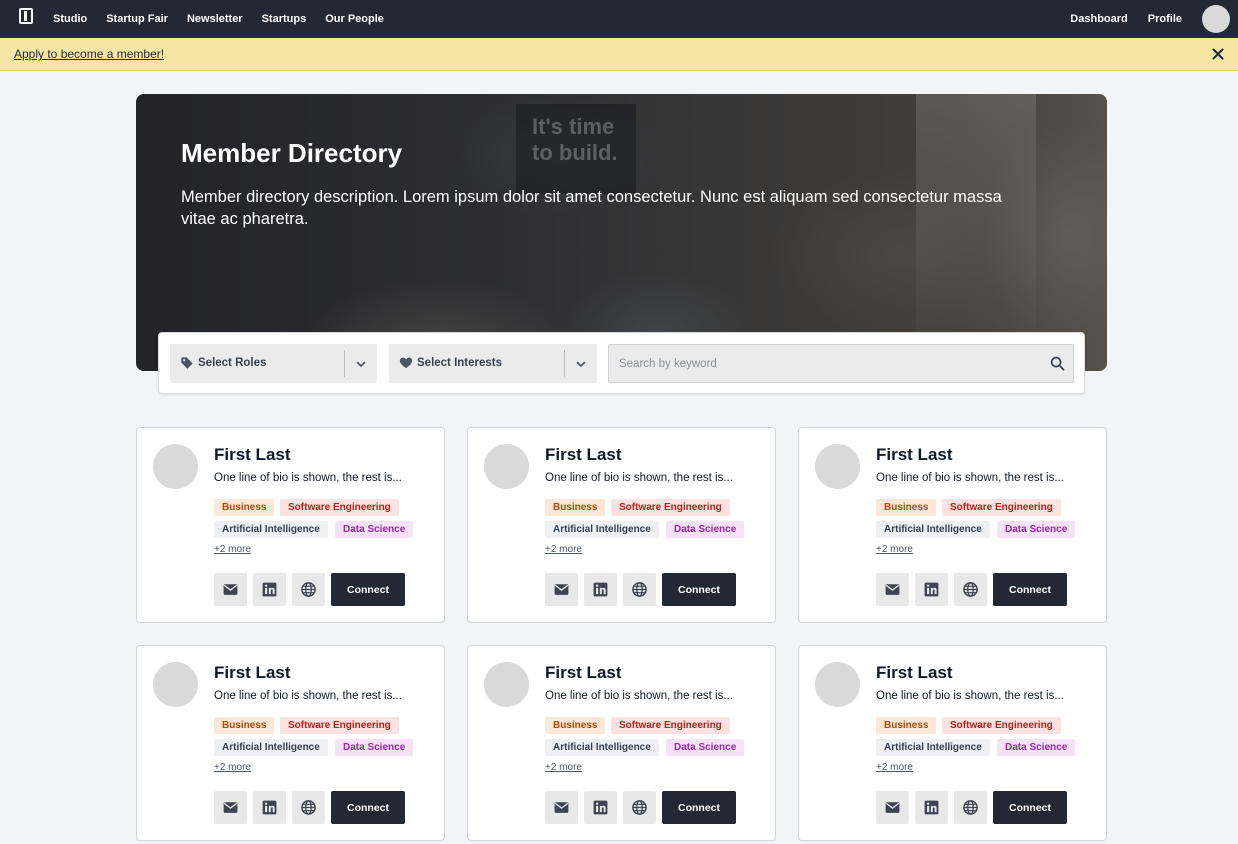 The height and width of the screenshot is (844, 1238). Describe the element at coordinates (493, 363) in the screenshot. I see `interests-select: Select Interests` at that location.